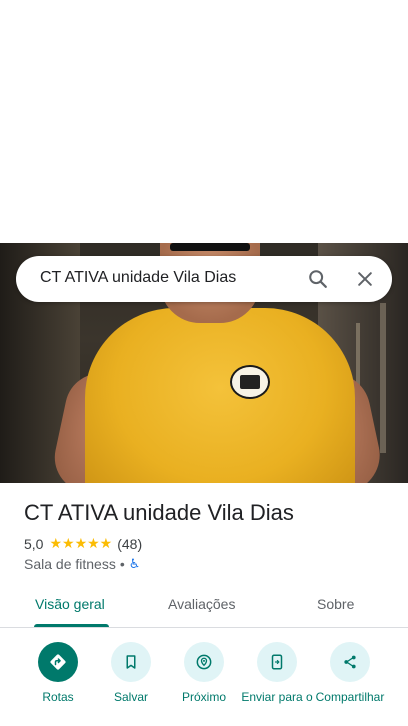  Describe the element at coordinates (159, 512) in the screenshot. I see `place-title: CT ATIVA unidade Vila Dias` at that location.